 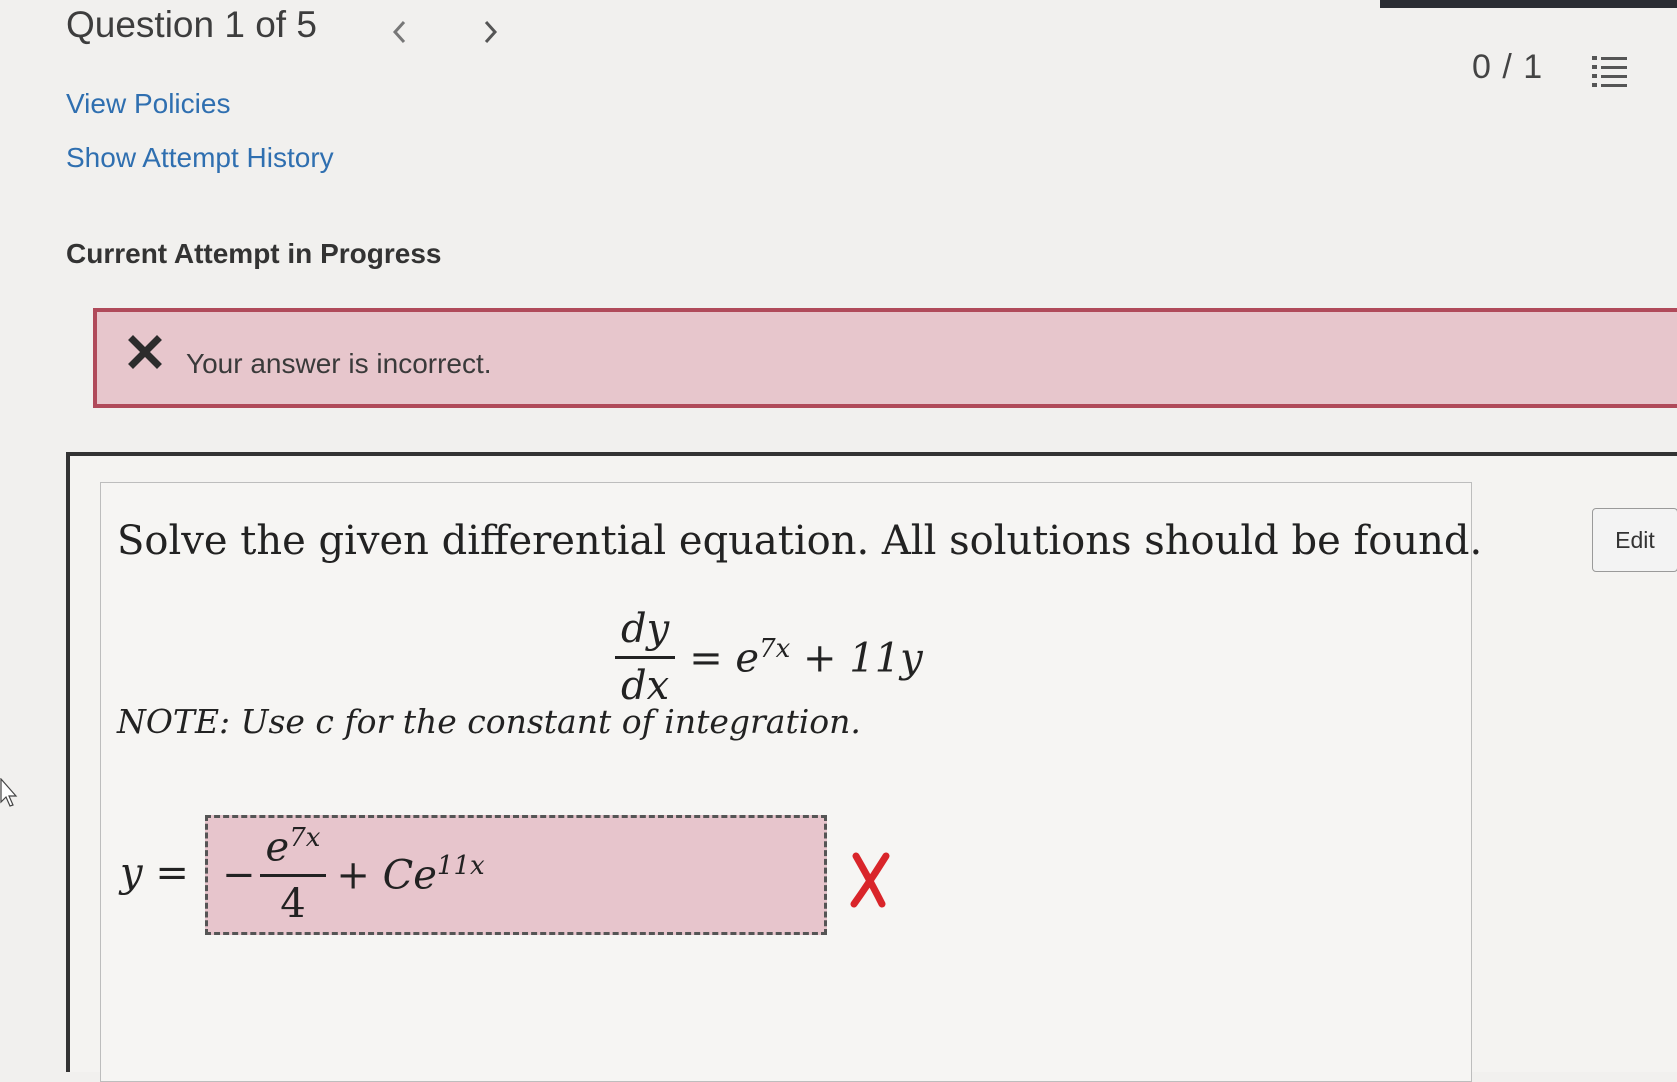 I want to click on fraction-bar, so click(x=645, y=657).